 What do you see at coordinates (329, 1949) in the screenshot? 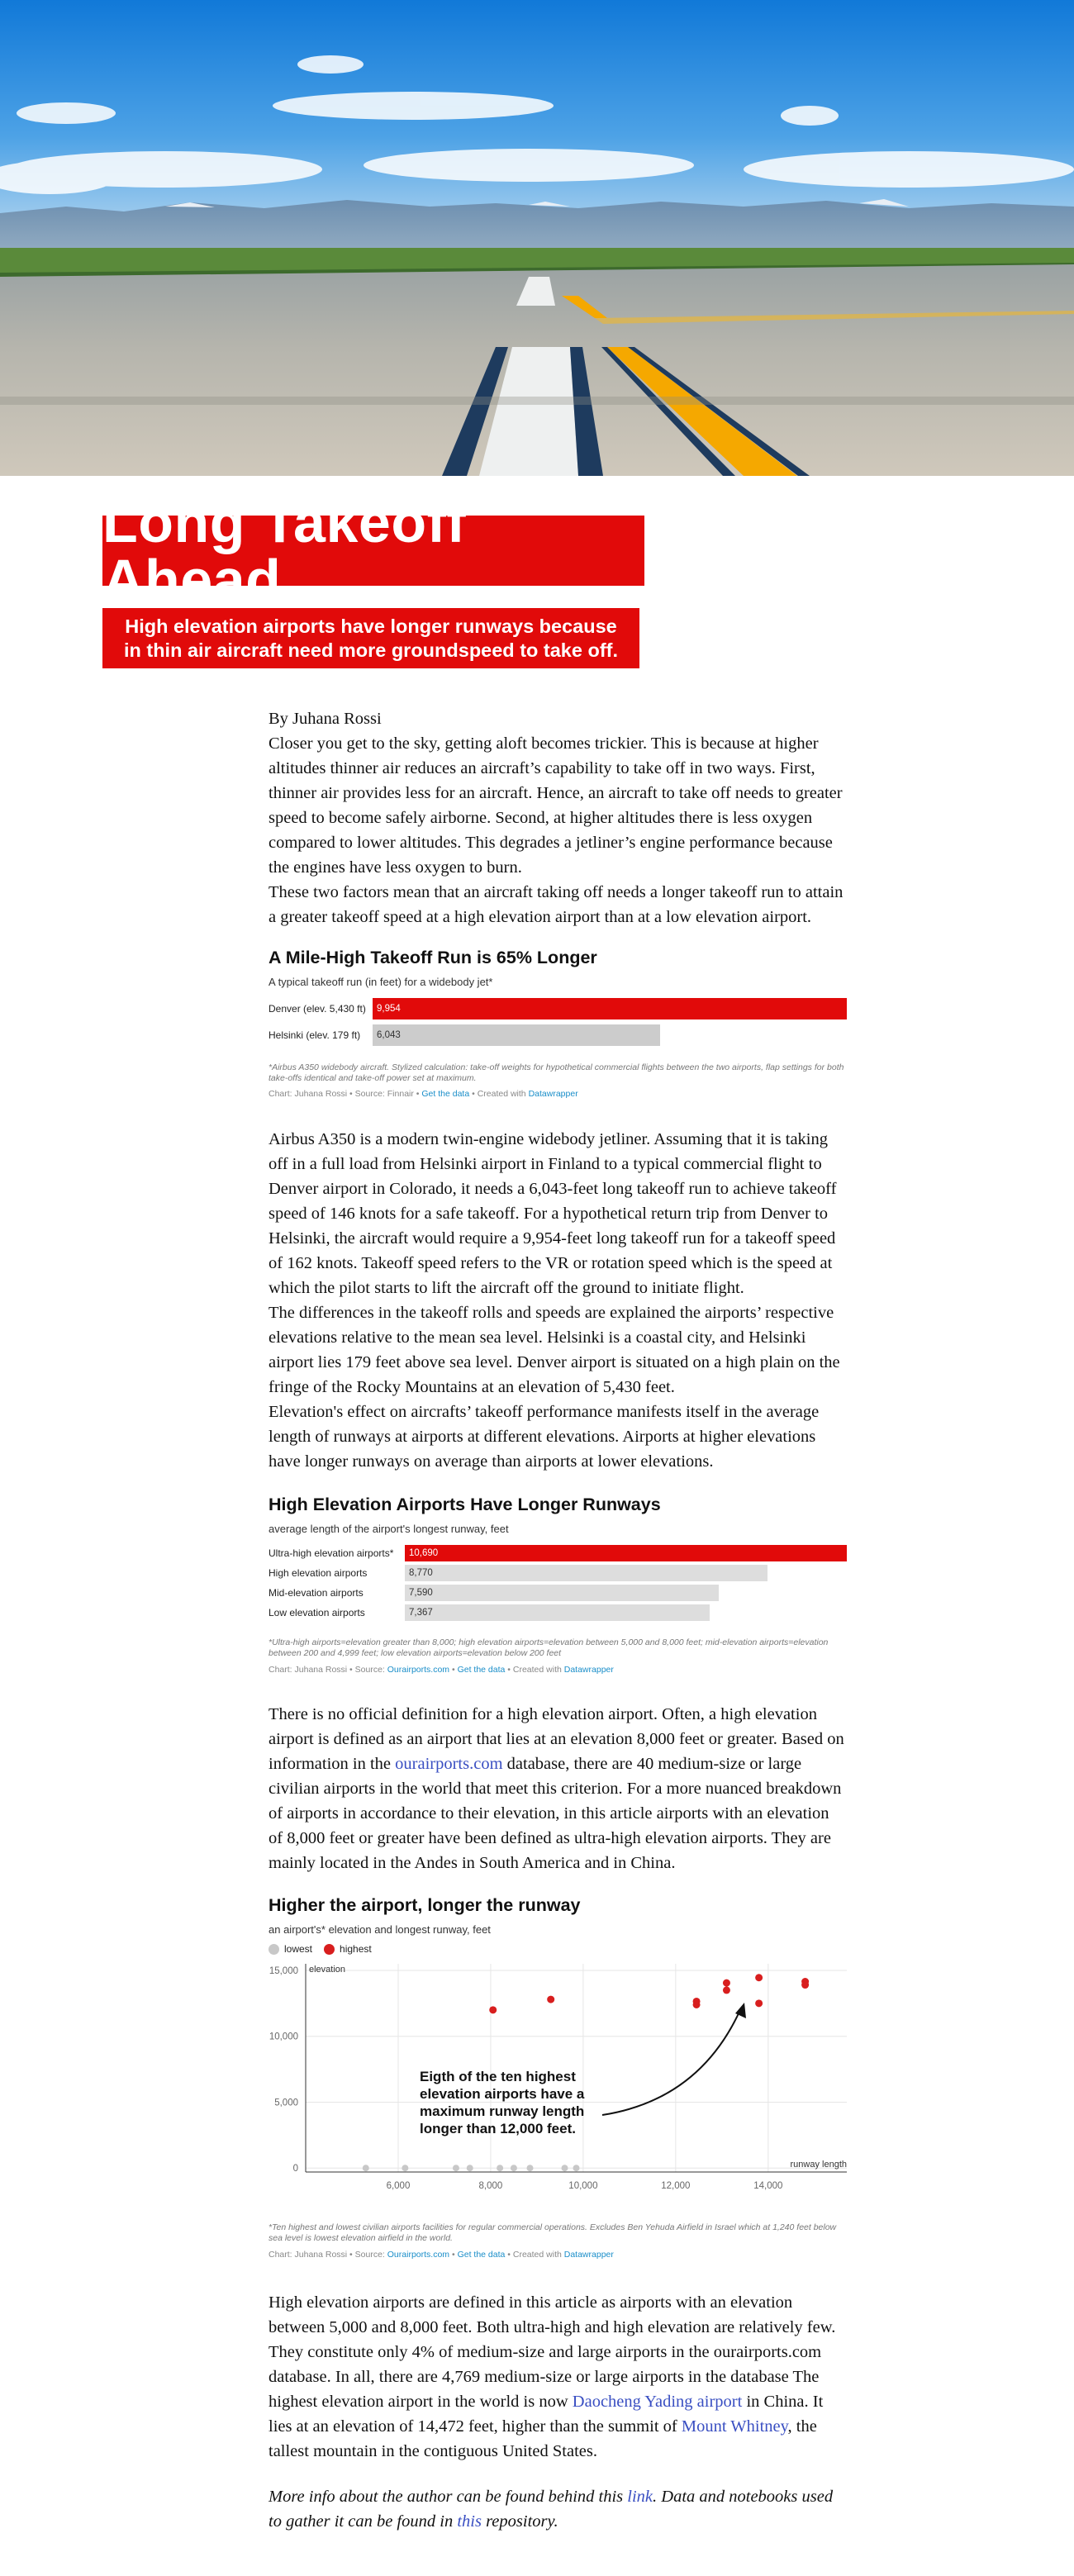
I see `legend-swatch-highest` at bounding box center [329, 1949].